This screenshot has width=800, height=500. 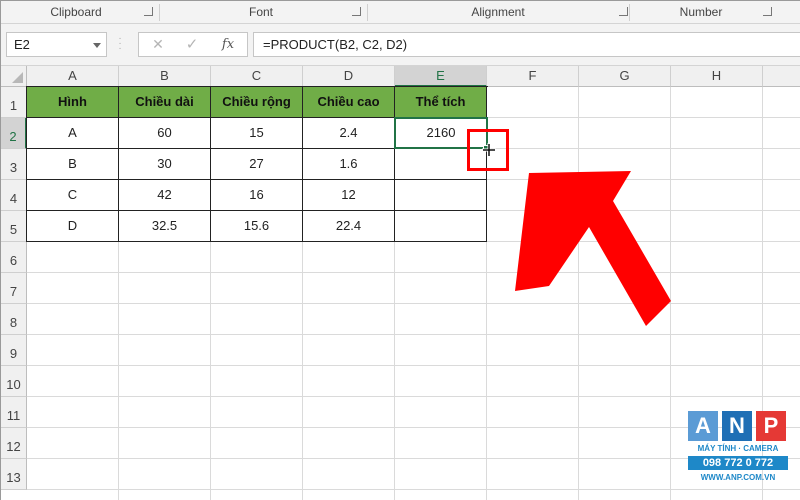 I want to click on formula-bar: E2 · · · ✕ ✓ fx =PRODUCT(B2, C2, D2), so click(x=400, y=45).